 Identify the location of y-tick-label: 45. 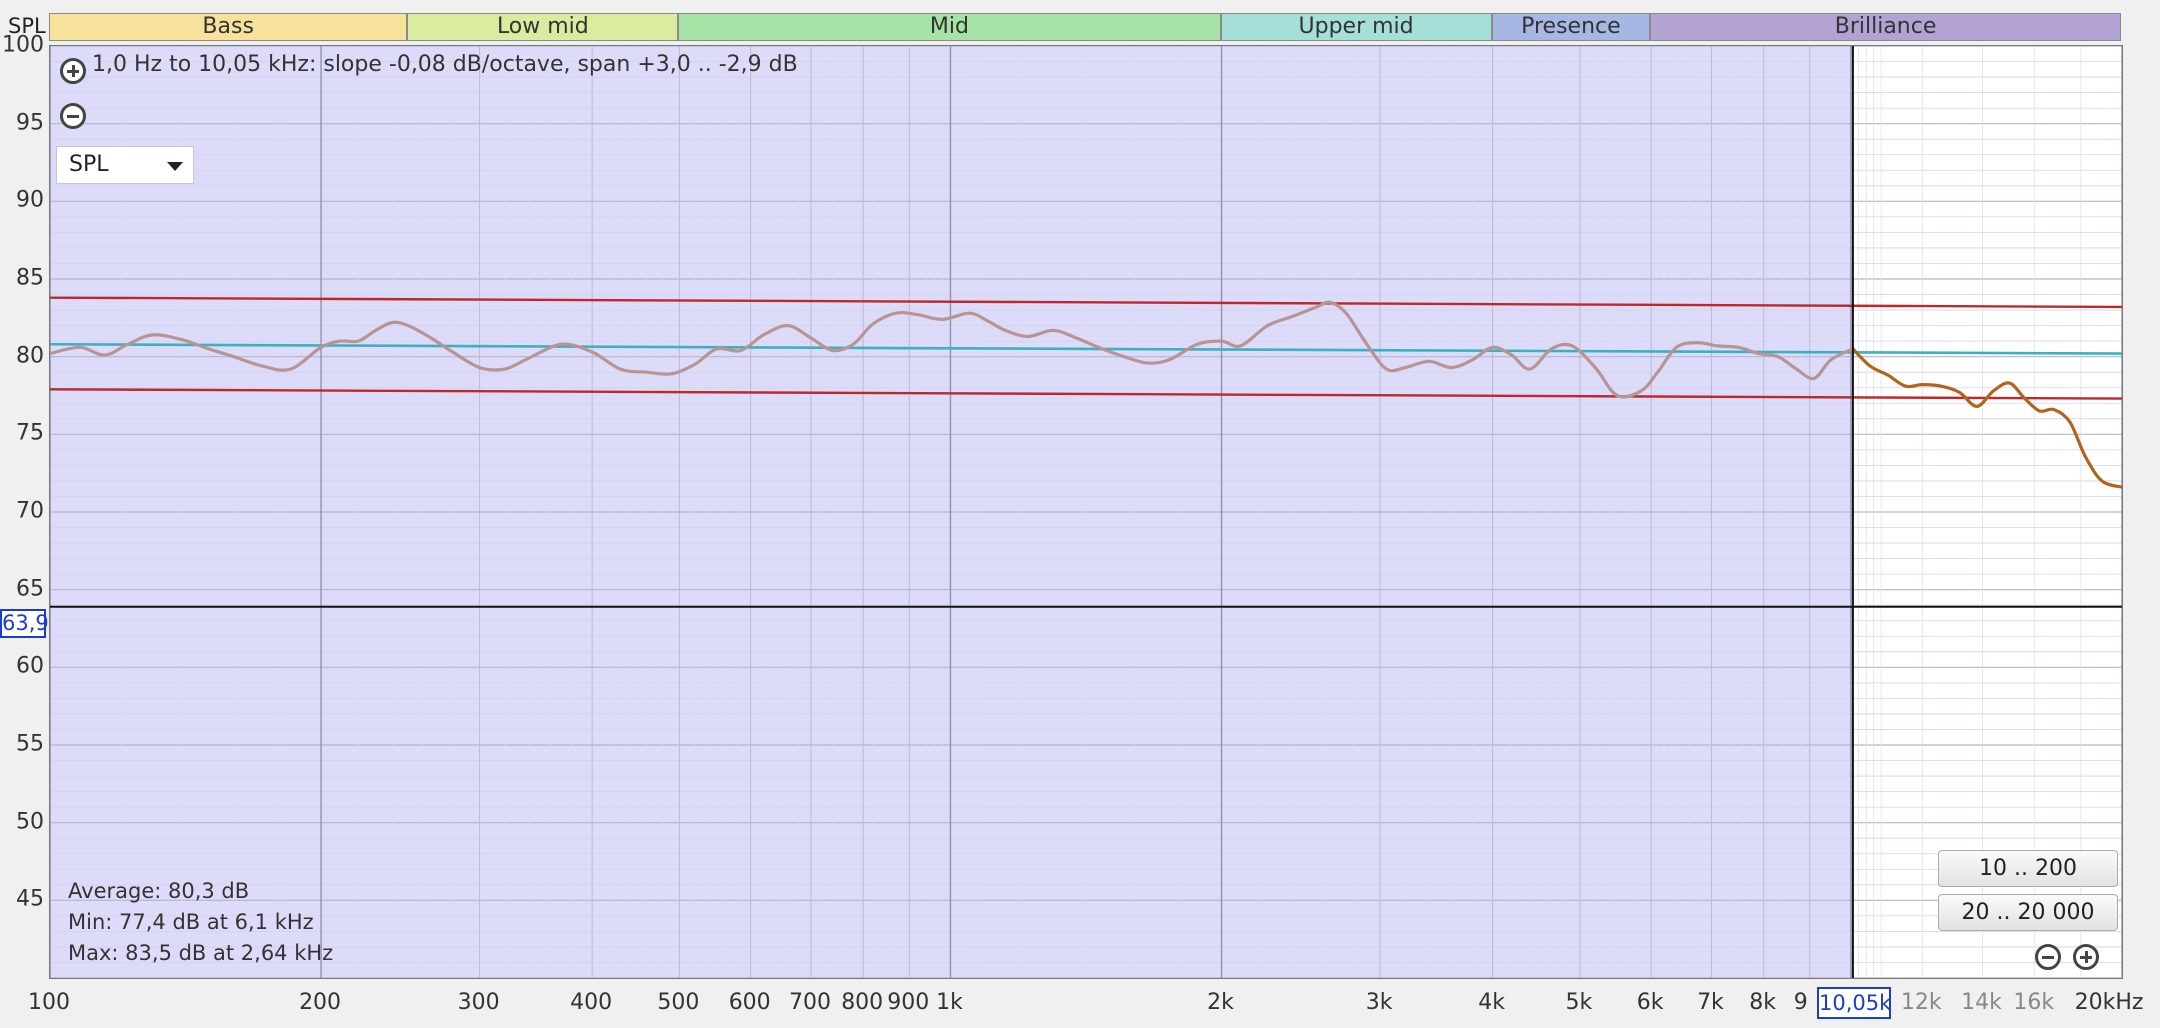
(30, 899).